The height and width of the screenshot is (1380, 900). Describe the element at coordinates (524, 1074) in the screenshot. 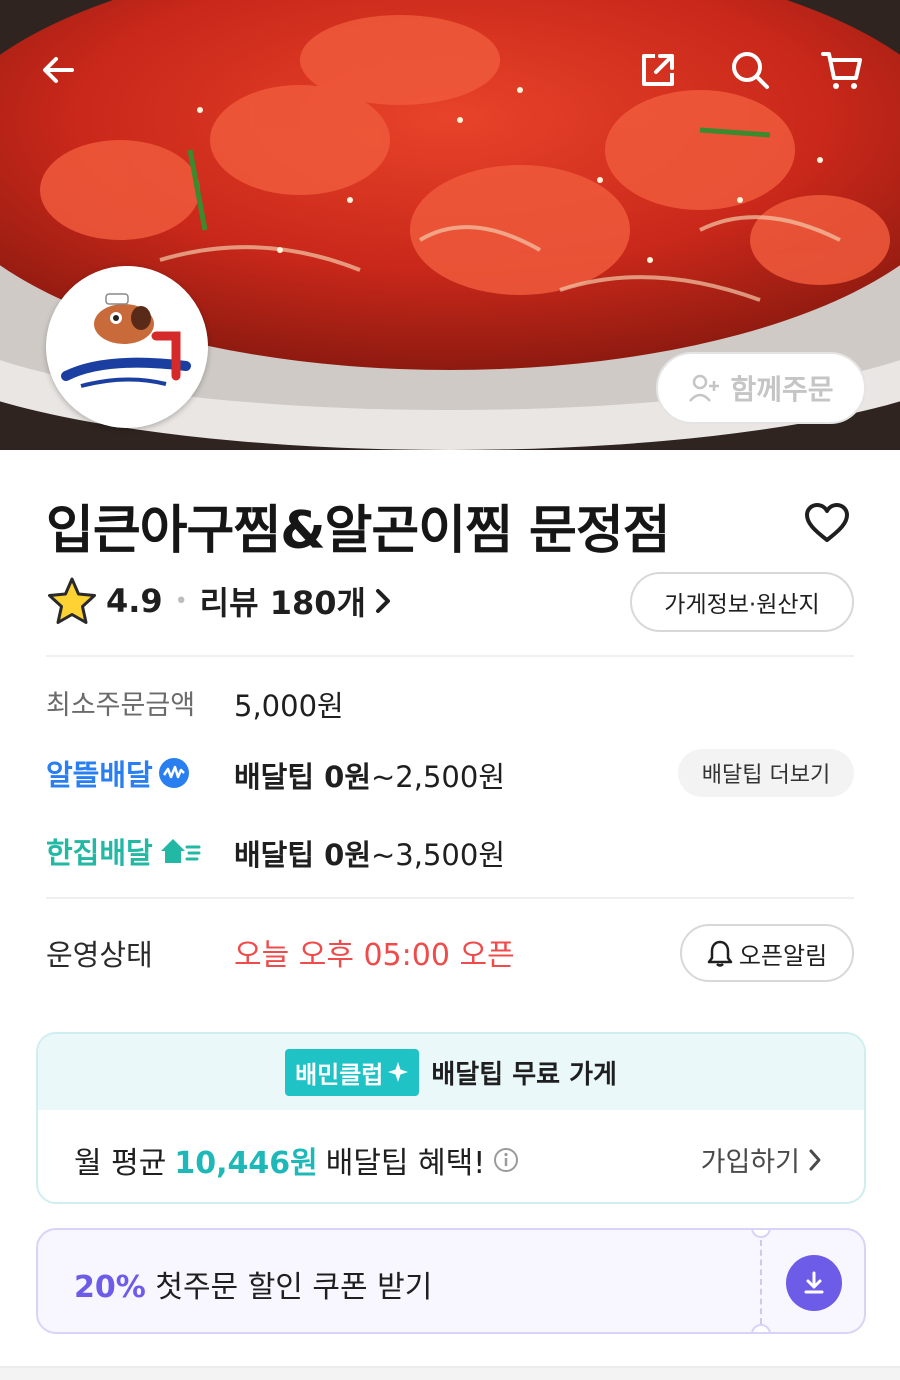

I see `club-free-label: 배달팁 무료 가게` at that location.